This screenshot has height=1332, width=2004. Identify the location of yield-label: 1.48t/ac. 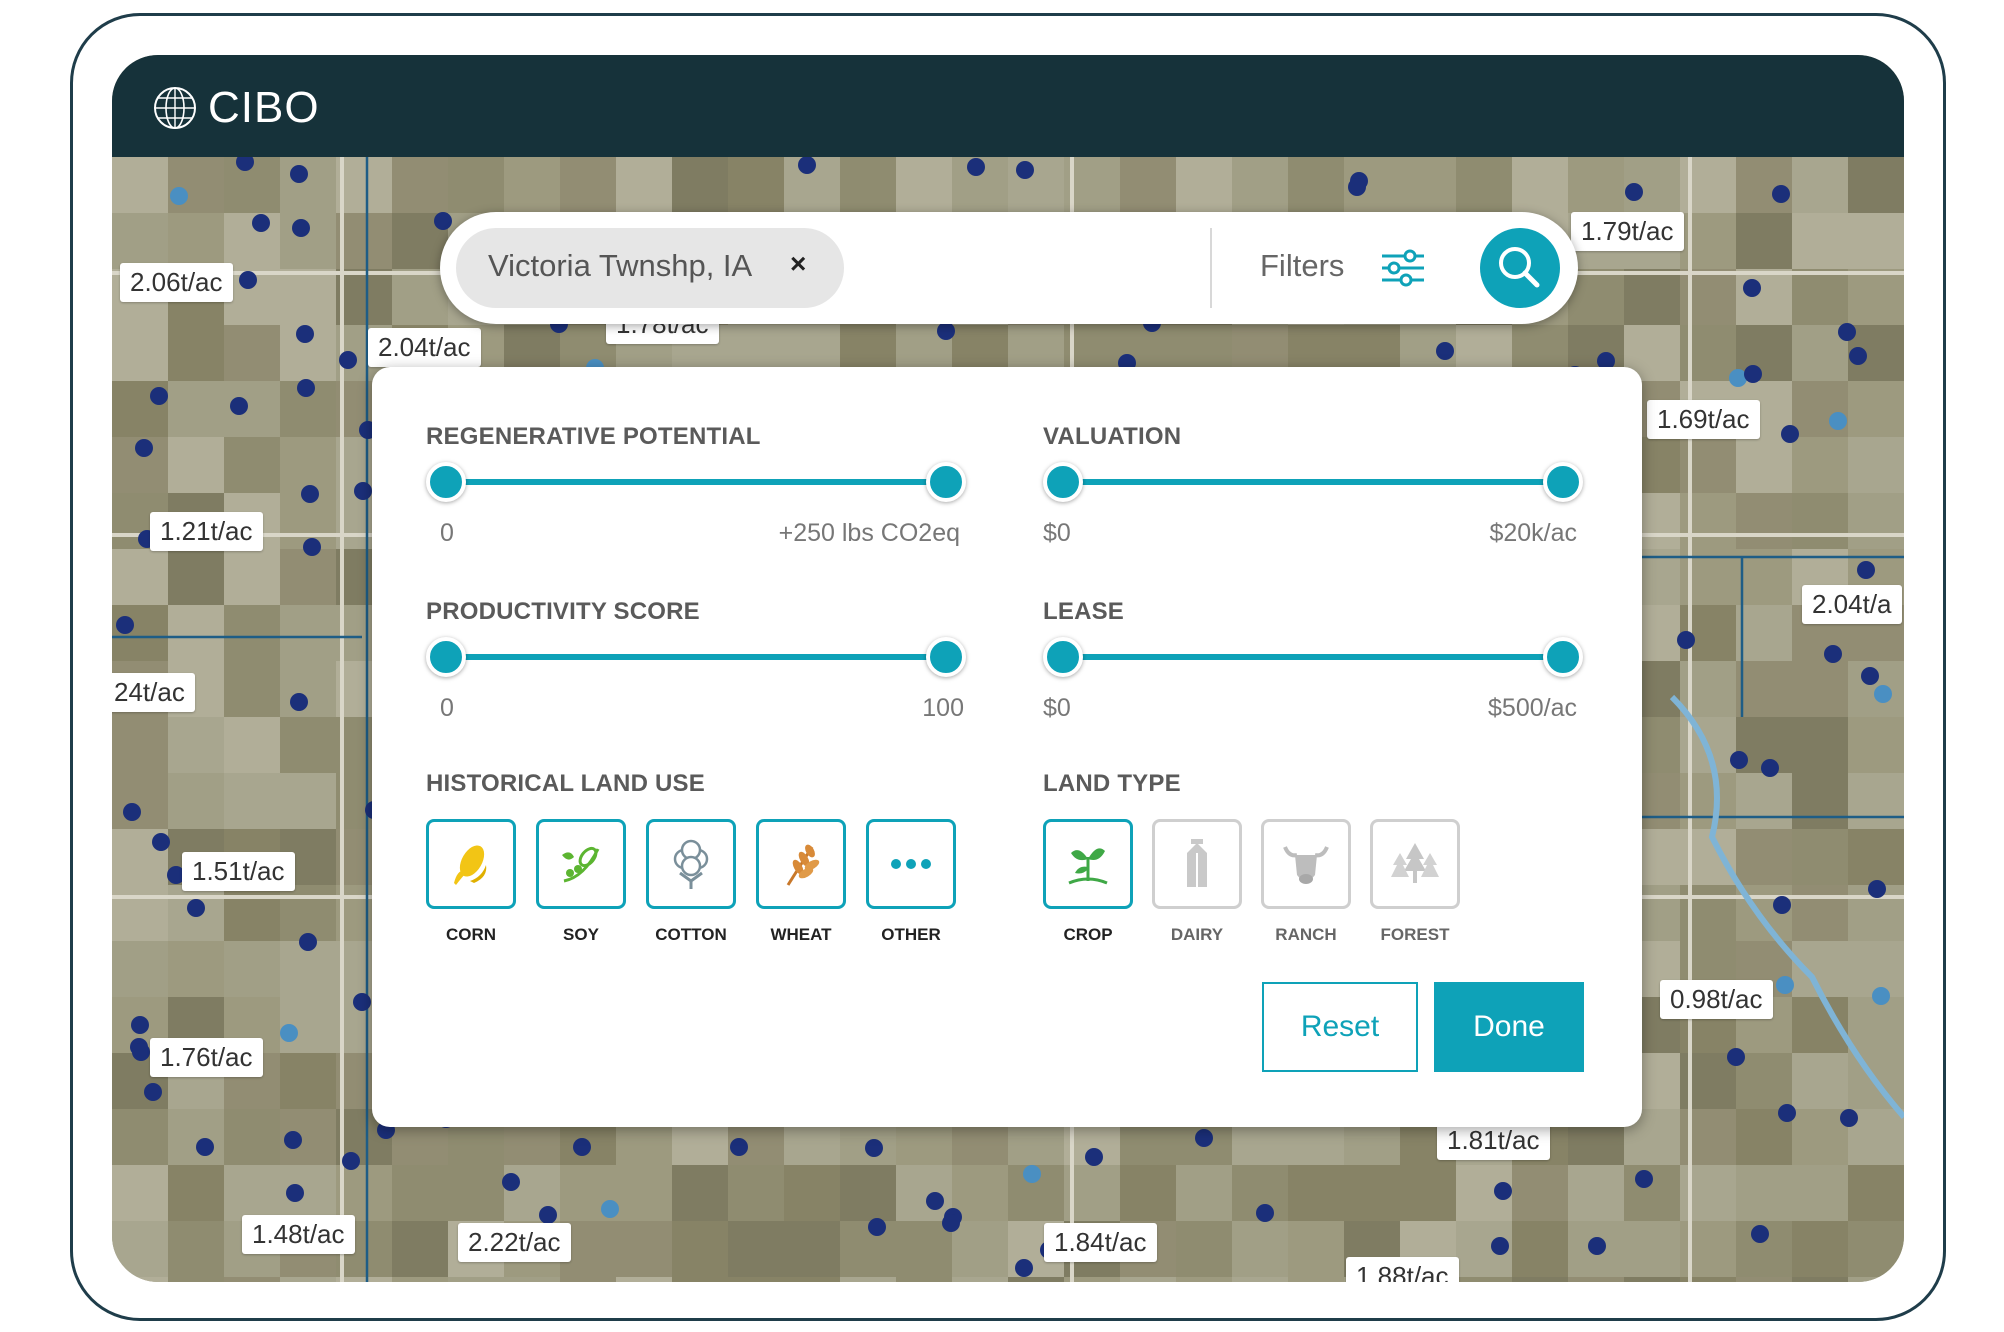
(298, 1234).